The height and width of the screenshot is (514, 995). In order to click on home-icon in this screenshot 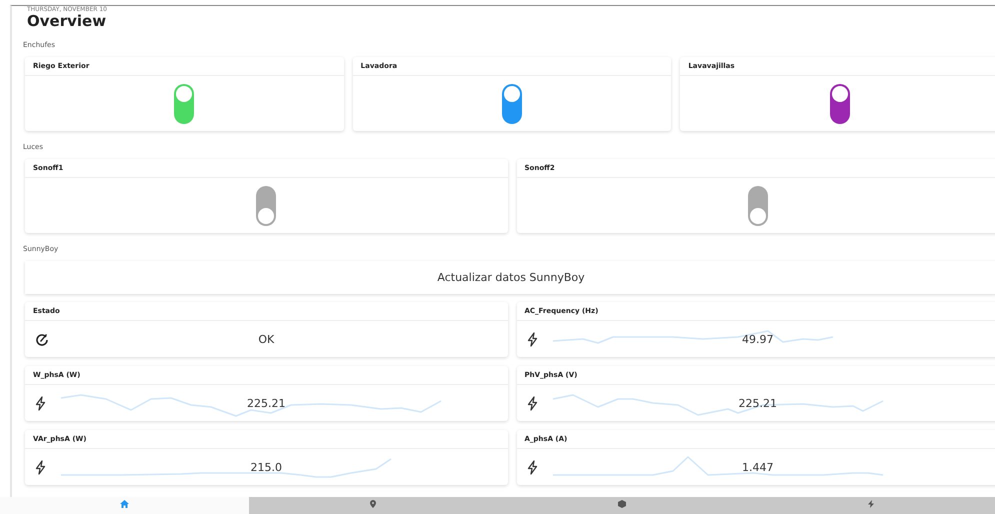, I will do `click(124, 504)`.